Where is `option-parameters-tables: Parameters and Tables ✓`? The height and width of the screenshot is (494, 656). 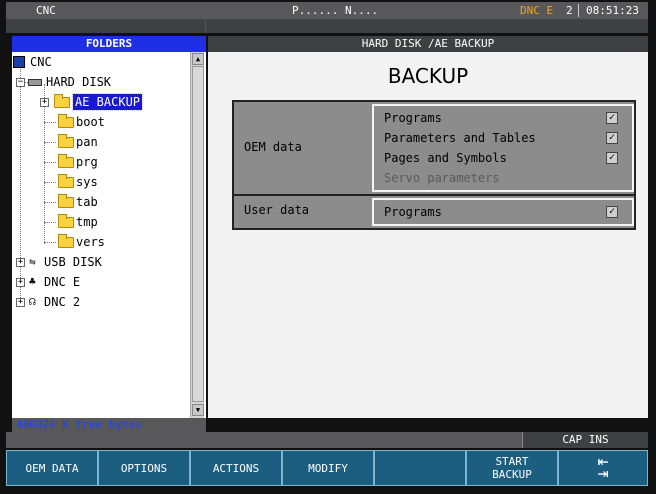
option-parameters-tables: Parameters and Tables ✓ is located at coordinates (504, 138).